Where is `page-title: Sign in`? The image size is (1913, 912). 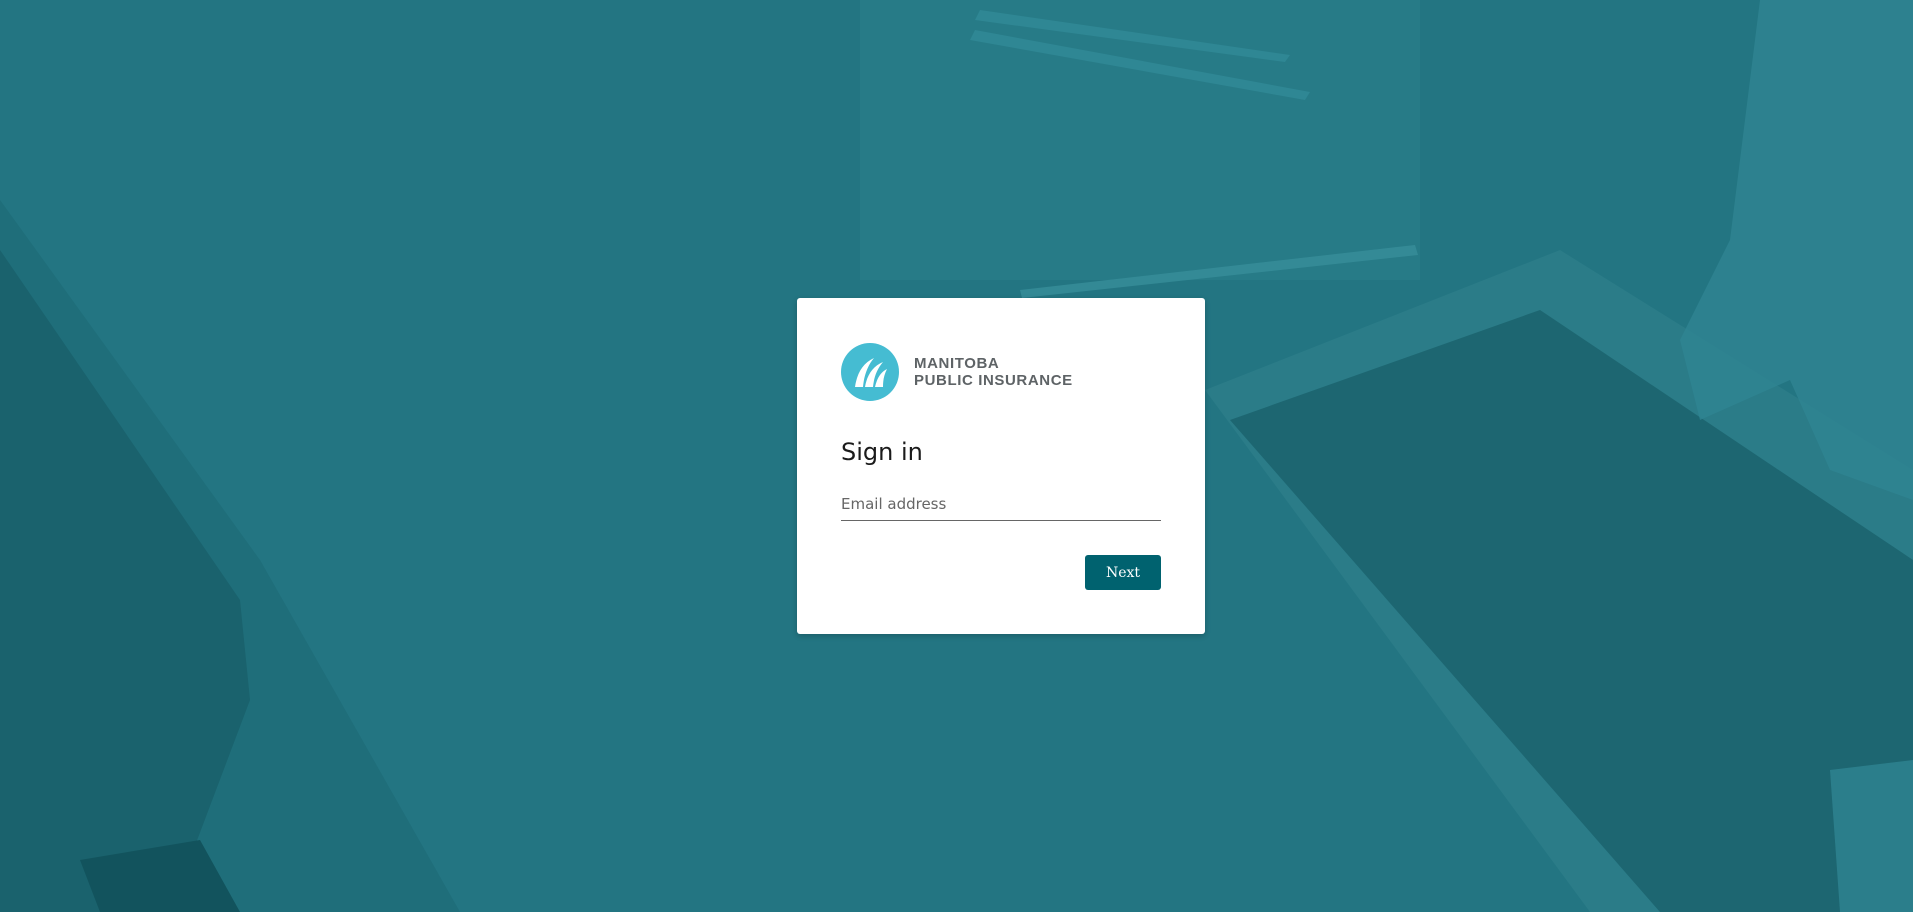
page-title: Sign in is located at coordinates (882, 452).